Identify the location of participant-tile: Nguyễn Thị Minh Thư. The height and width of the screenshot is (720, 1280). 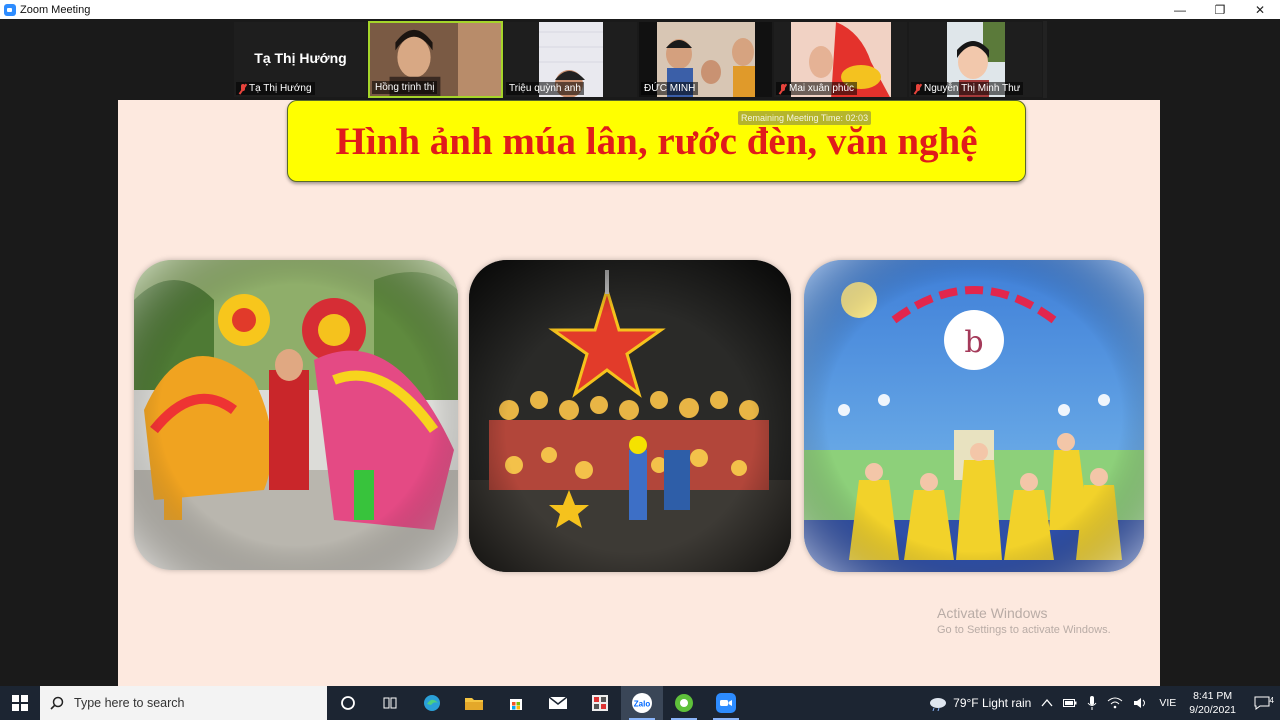
(975, 59).